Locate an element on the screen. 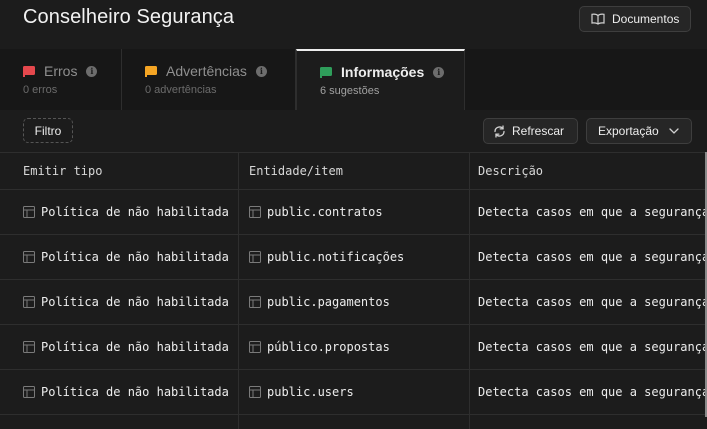 The width and height of the screenshot is (707, 429). entity-cell: público.propostas is located at coordinates (353, 347).